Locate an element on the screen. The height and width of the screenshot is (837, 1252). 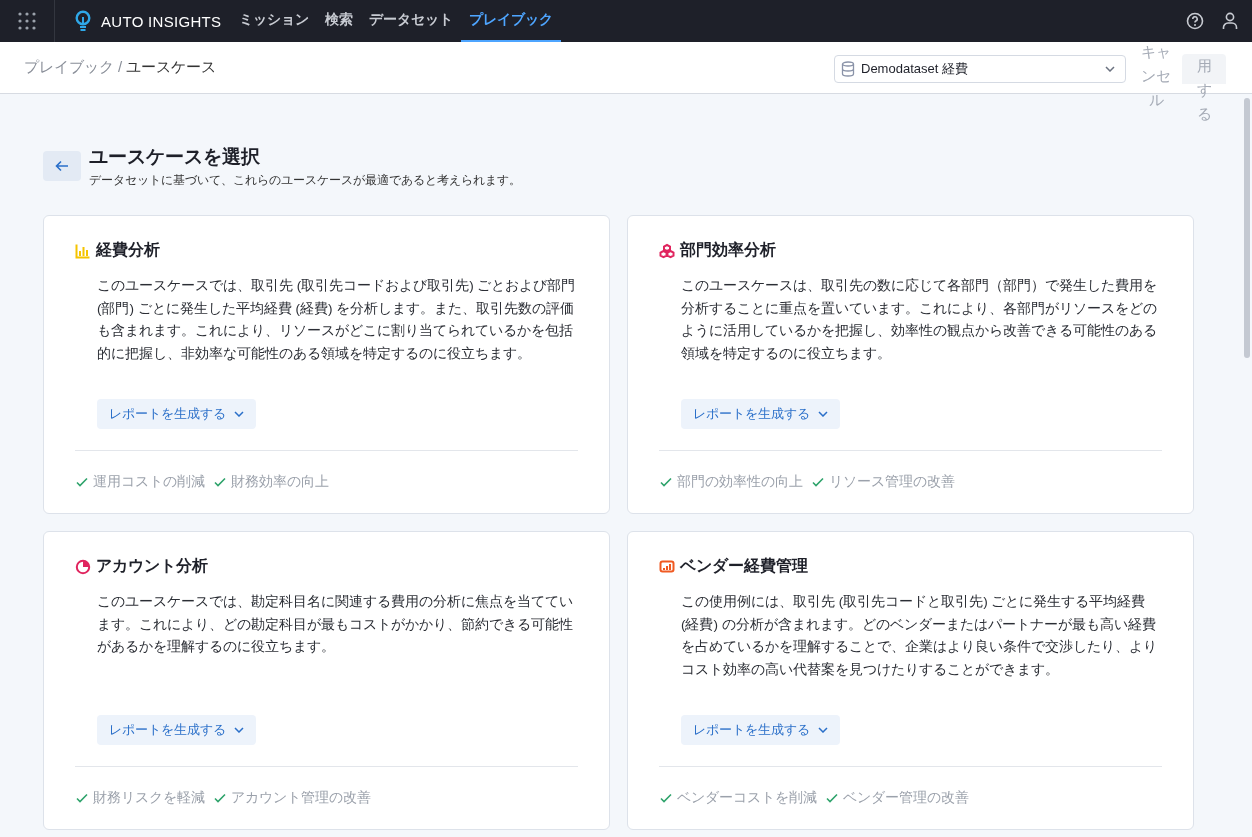
benefit-label: ベンダー管理の改善 is located at coordinates (906, 798).